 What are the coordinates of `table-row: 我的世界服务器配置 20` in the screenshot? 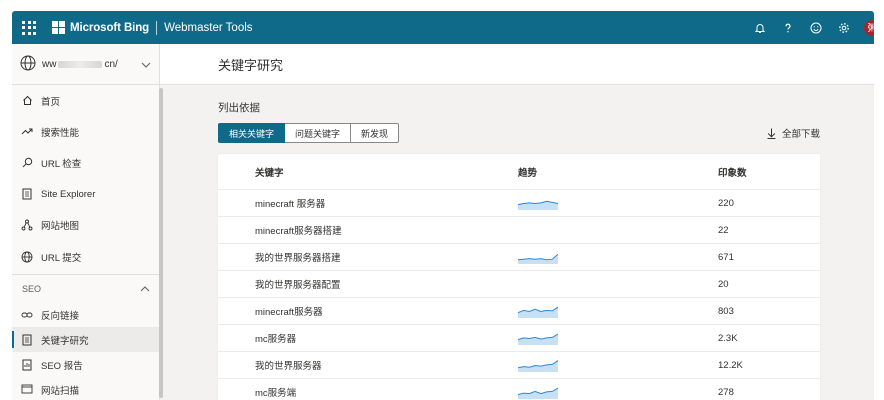 It's located at (519, 284).